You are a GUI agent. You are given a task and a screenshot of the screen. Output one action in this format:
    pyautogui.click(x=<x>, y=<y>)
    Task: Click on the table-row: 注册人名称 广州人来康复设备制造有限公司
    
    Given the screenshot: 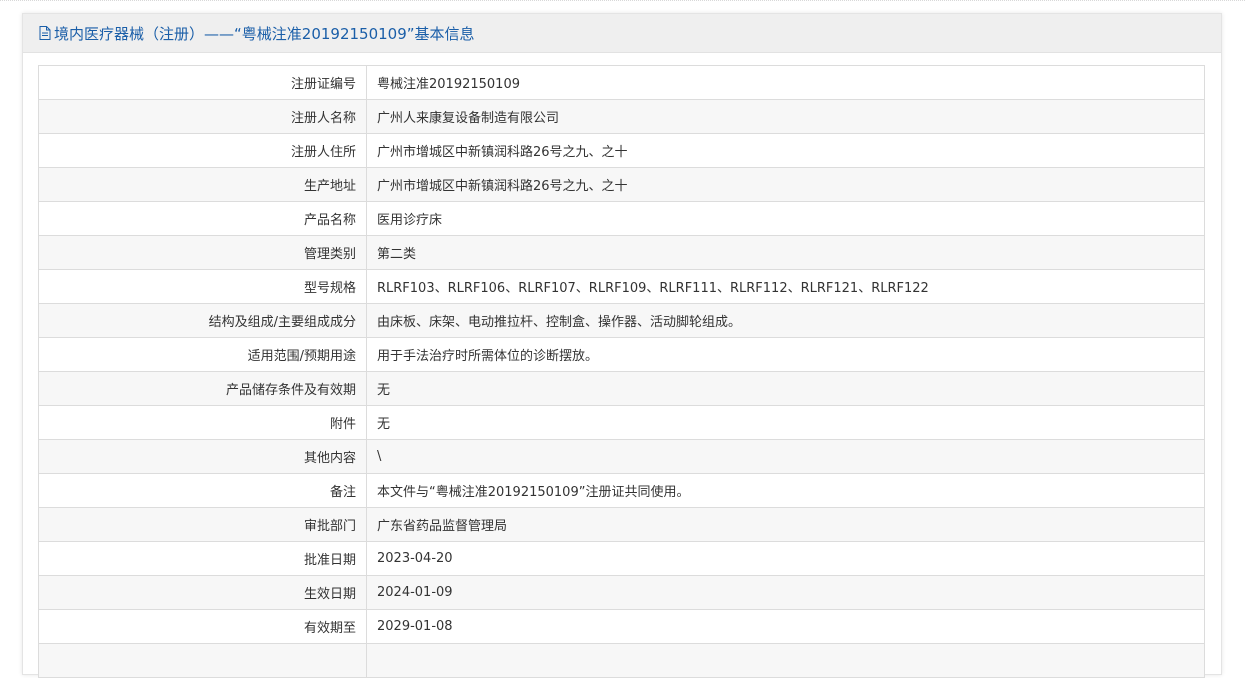 What is the action you would take?
    pyautogui.click(x=621, y=116)
    